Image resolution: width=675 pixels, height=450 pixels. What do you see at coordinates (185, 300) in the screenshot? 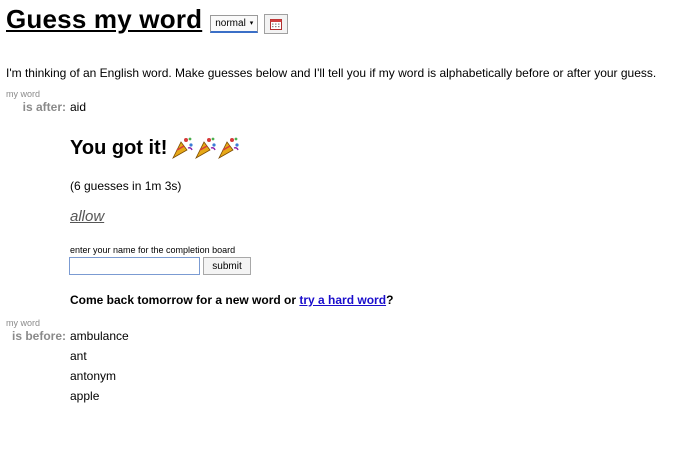
I see `come-back-prefix: Come back tomorrow for a new word or` at bounding box center [185, 300].